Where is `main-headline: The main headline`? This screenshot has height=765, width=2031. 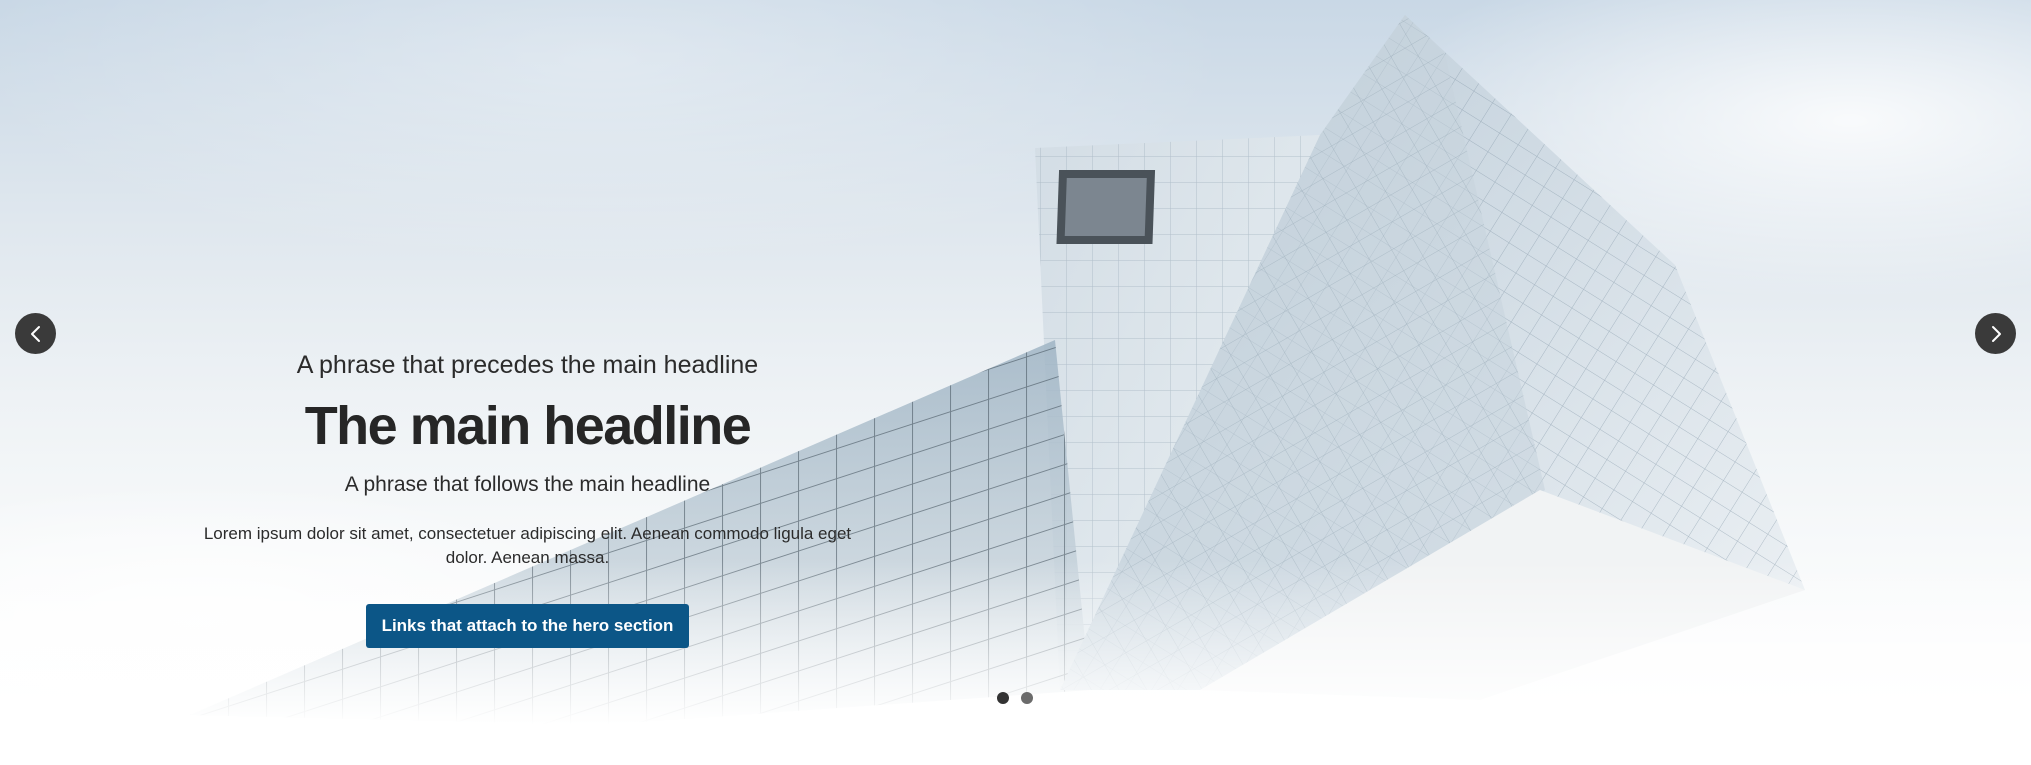 main-headline: The main headline is located at coordinates (528, 426).